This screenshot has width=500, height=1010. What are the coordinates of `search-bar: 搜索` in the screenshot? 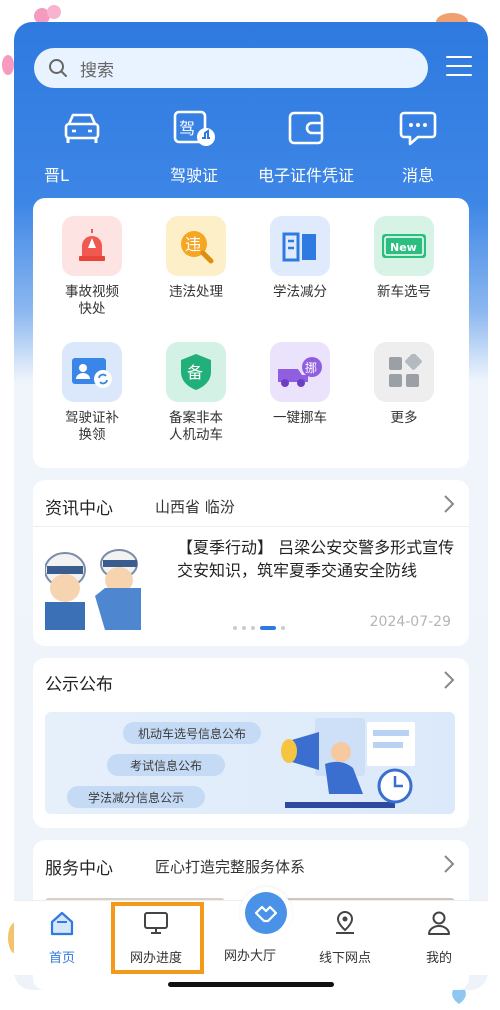 It's located at (231, 68).